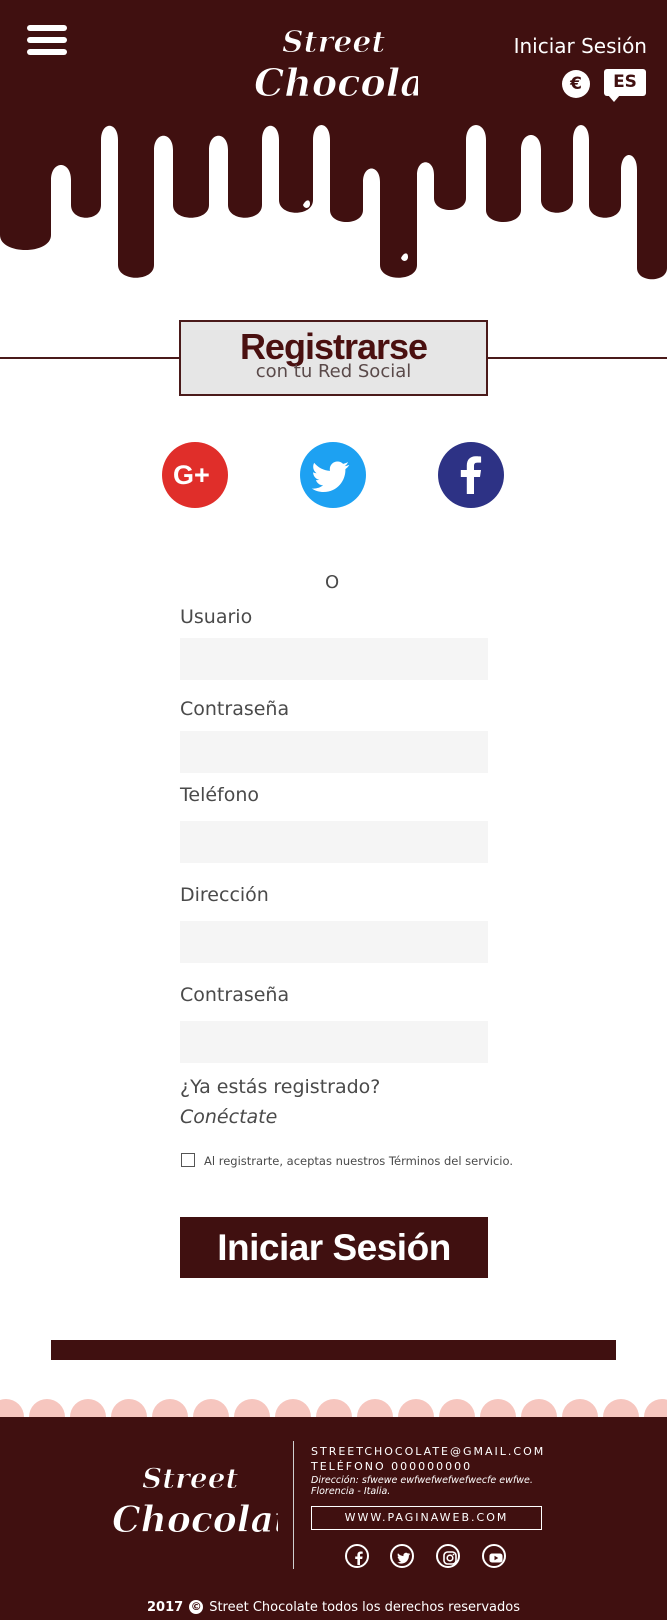 This screenshot has width=667, height=1620. I want to click on facebook-button, so click(471, 475).